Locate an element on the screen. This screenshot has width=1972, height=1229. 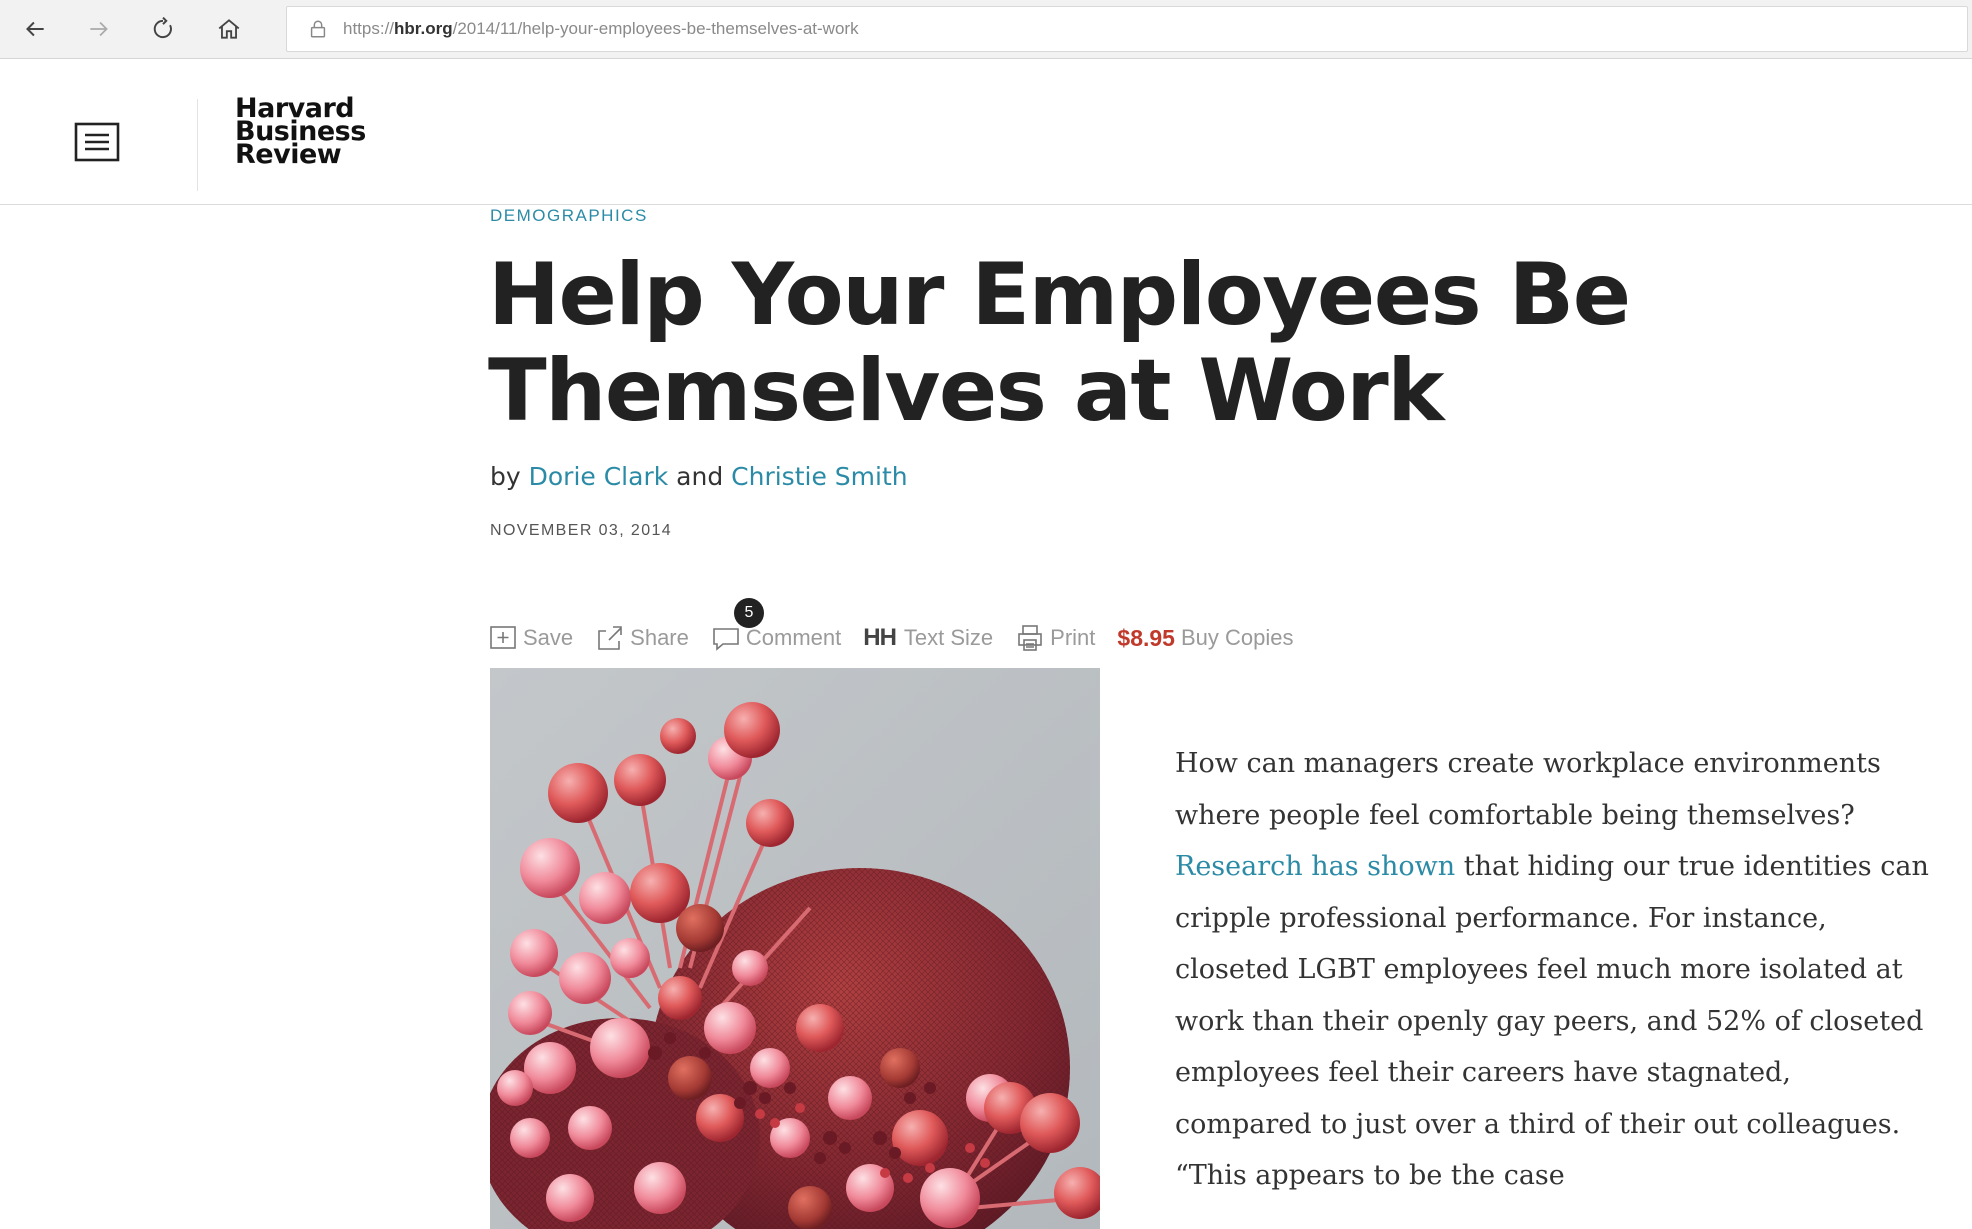
hero-image is located at coordinates (795, 948).